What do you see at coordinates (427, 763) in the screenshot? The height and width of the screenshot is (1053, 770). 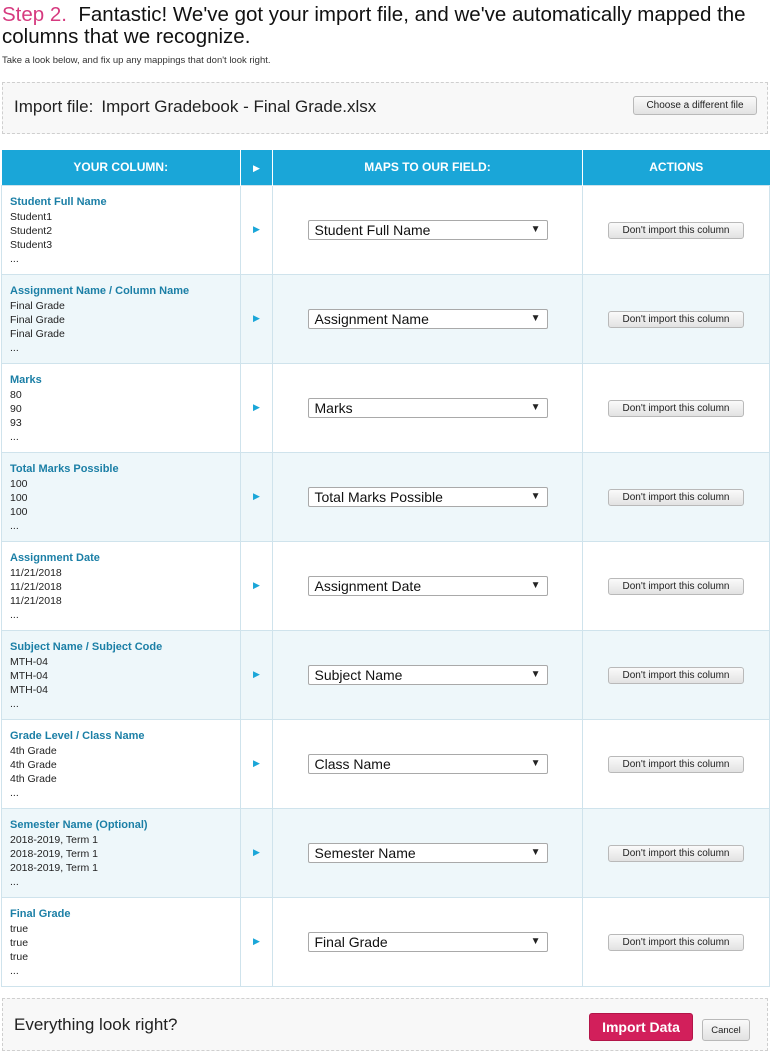 I see `field-mapping-select: Class Name ▼` at bounding box center [427, 763].